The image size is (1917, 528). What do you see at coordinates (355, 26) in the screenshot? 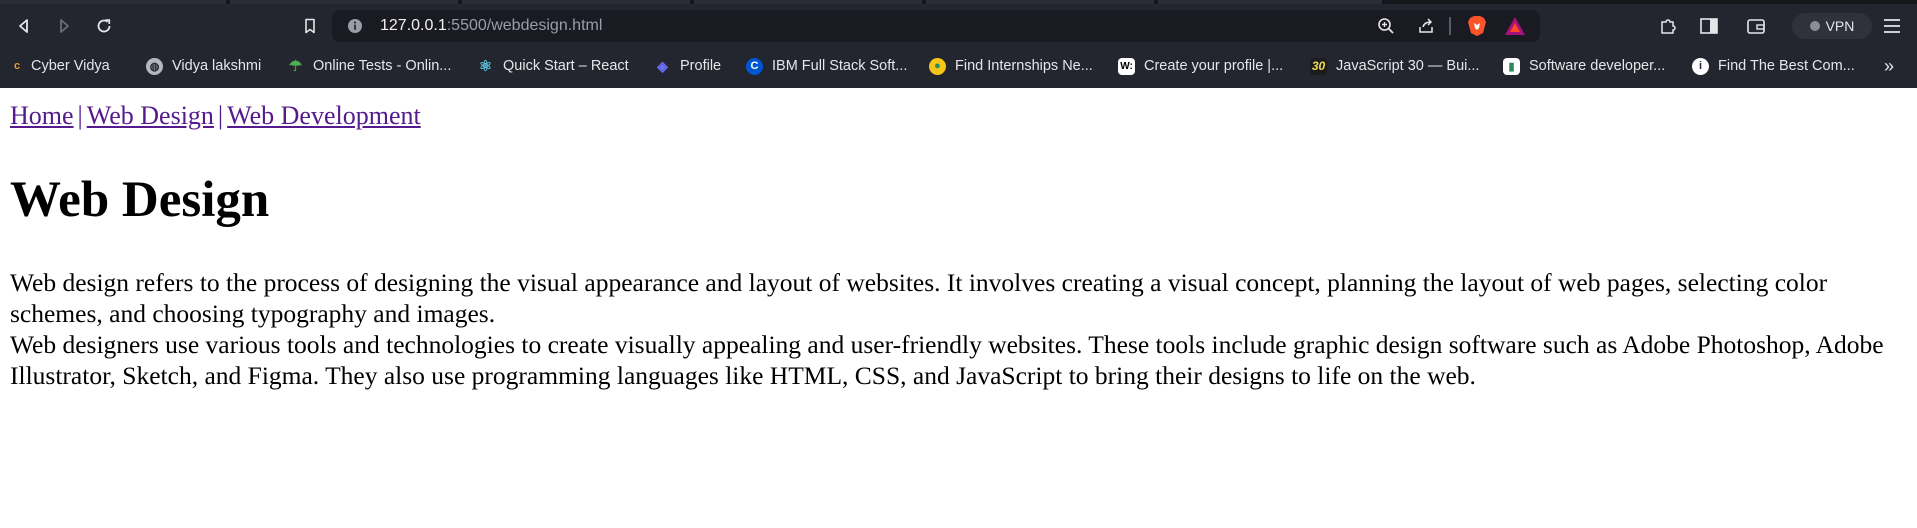
I see `site-info-icon` at bounding box center [355, 26].